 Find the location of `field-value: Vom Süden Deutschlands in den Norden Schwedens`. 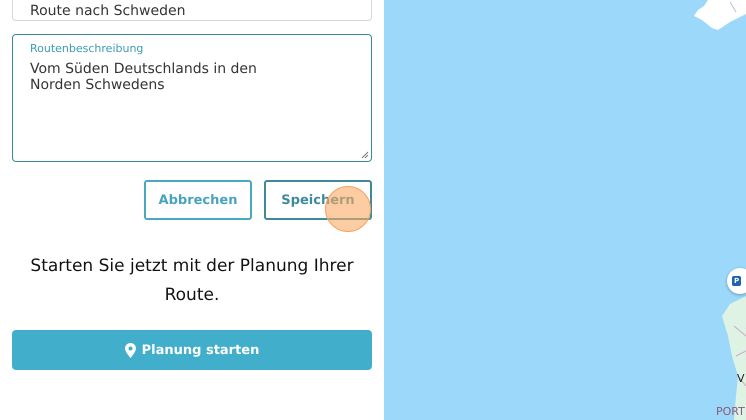

field-value: Vom Süden Deutschlands in den Norden Schwedens is located at coordinates (144, 77).